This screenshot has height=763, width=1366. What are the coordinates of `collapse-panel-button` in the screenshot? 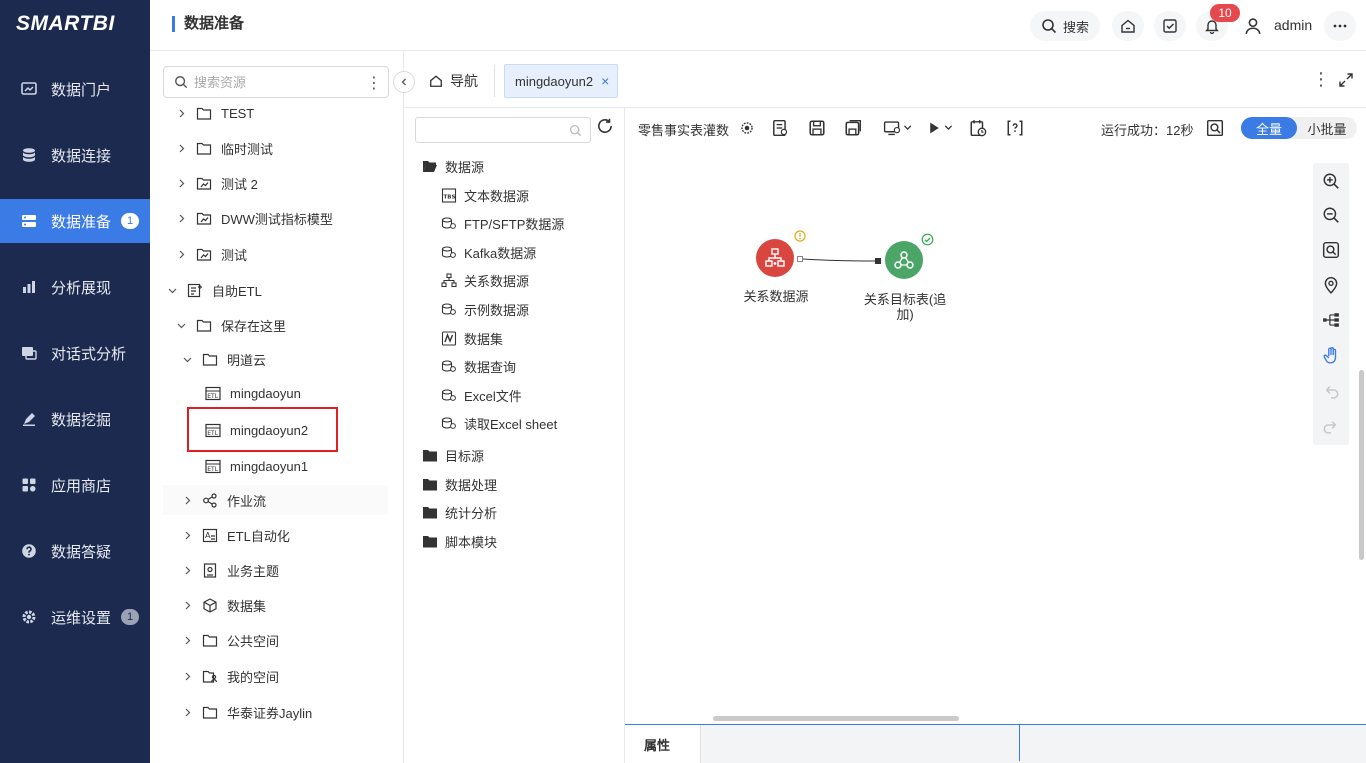 It's located at (404, 82).